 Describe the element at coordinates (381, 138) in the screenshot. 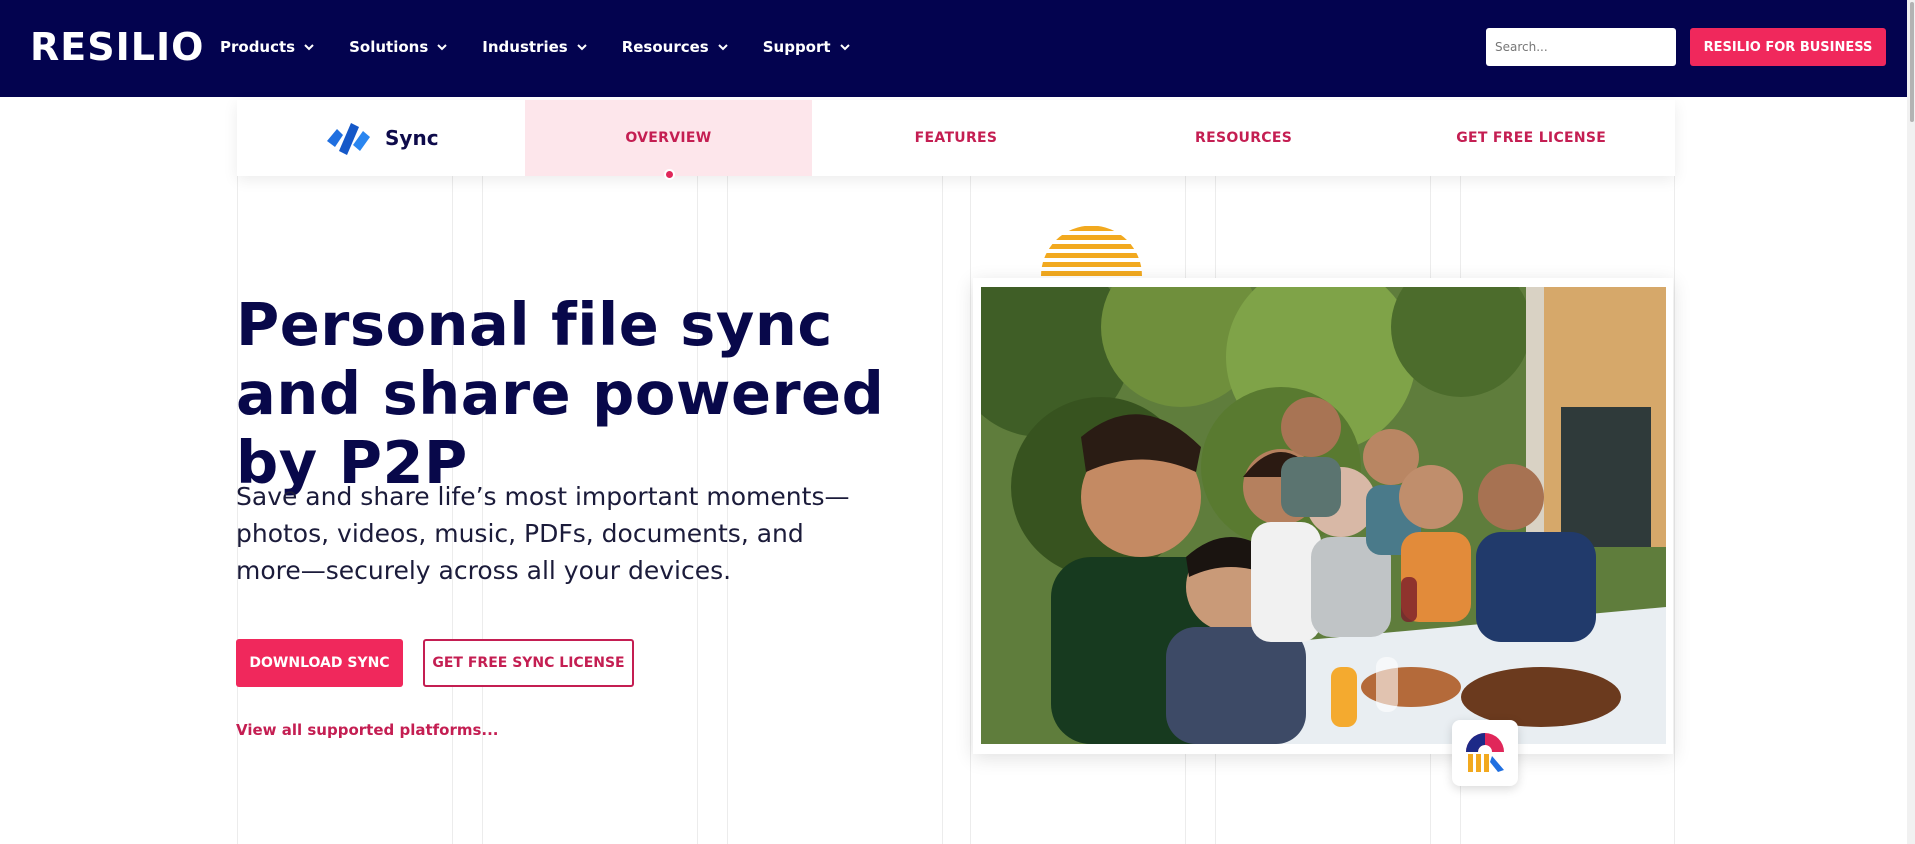

I see `sync-brand: Sync` at that location.